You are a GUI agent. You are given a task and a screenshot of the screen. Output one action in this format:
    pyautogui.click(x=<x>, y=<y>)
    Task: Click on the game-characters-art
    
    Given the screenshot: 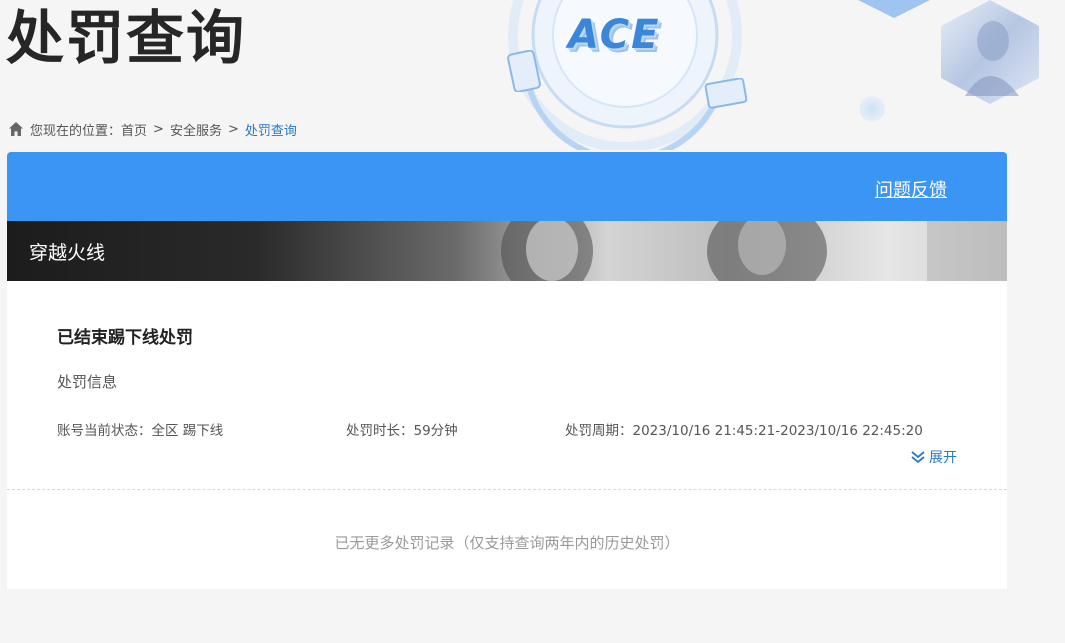 What is the action you would take?
    pyautogui.click(x=754, y=251)
    